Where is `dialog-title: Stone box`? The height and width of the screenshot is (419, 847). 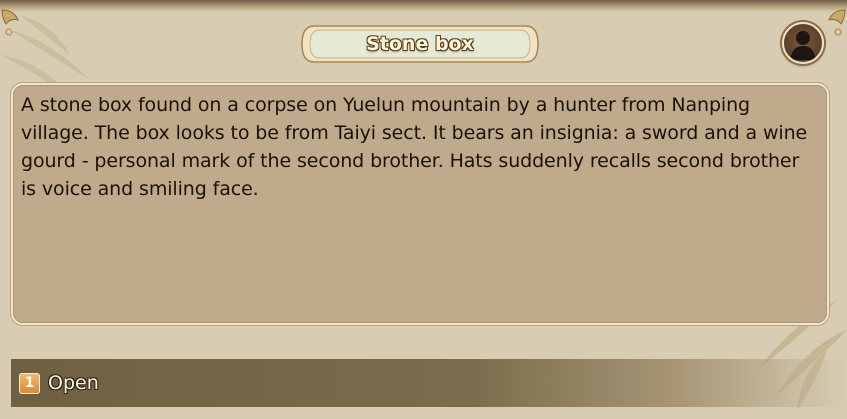 dialog-title: Stone box is located at coordinates (420, 44).